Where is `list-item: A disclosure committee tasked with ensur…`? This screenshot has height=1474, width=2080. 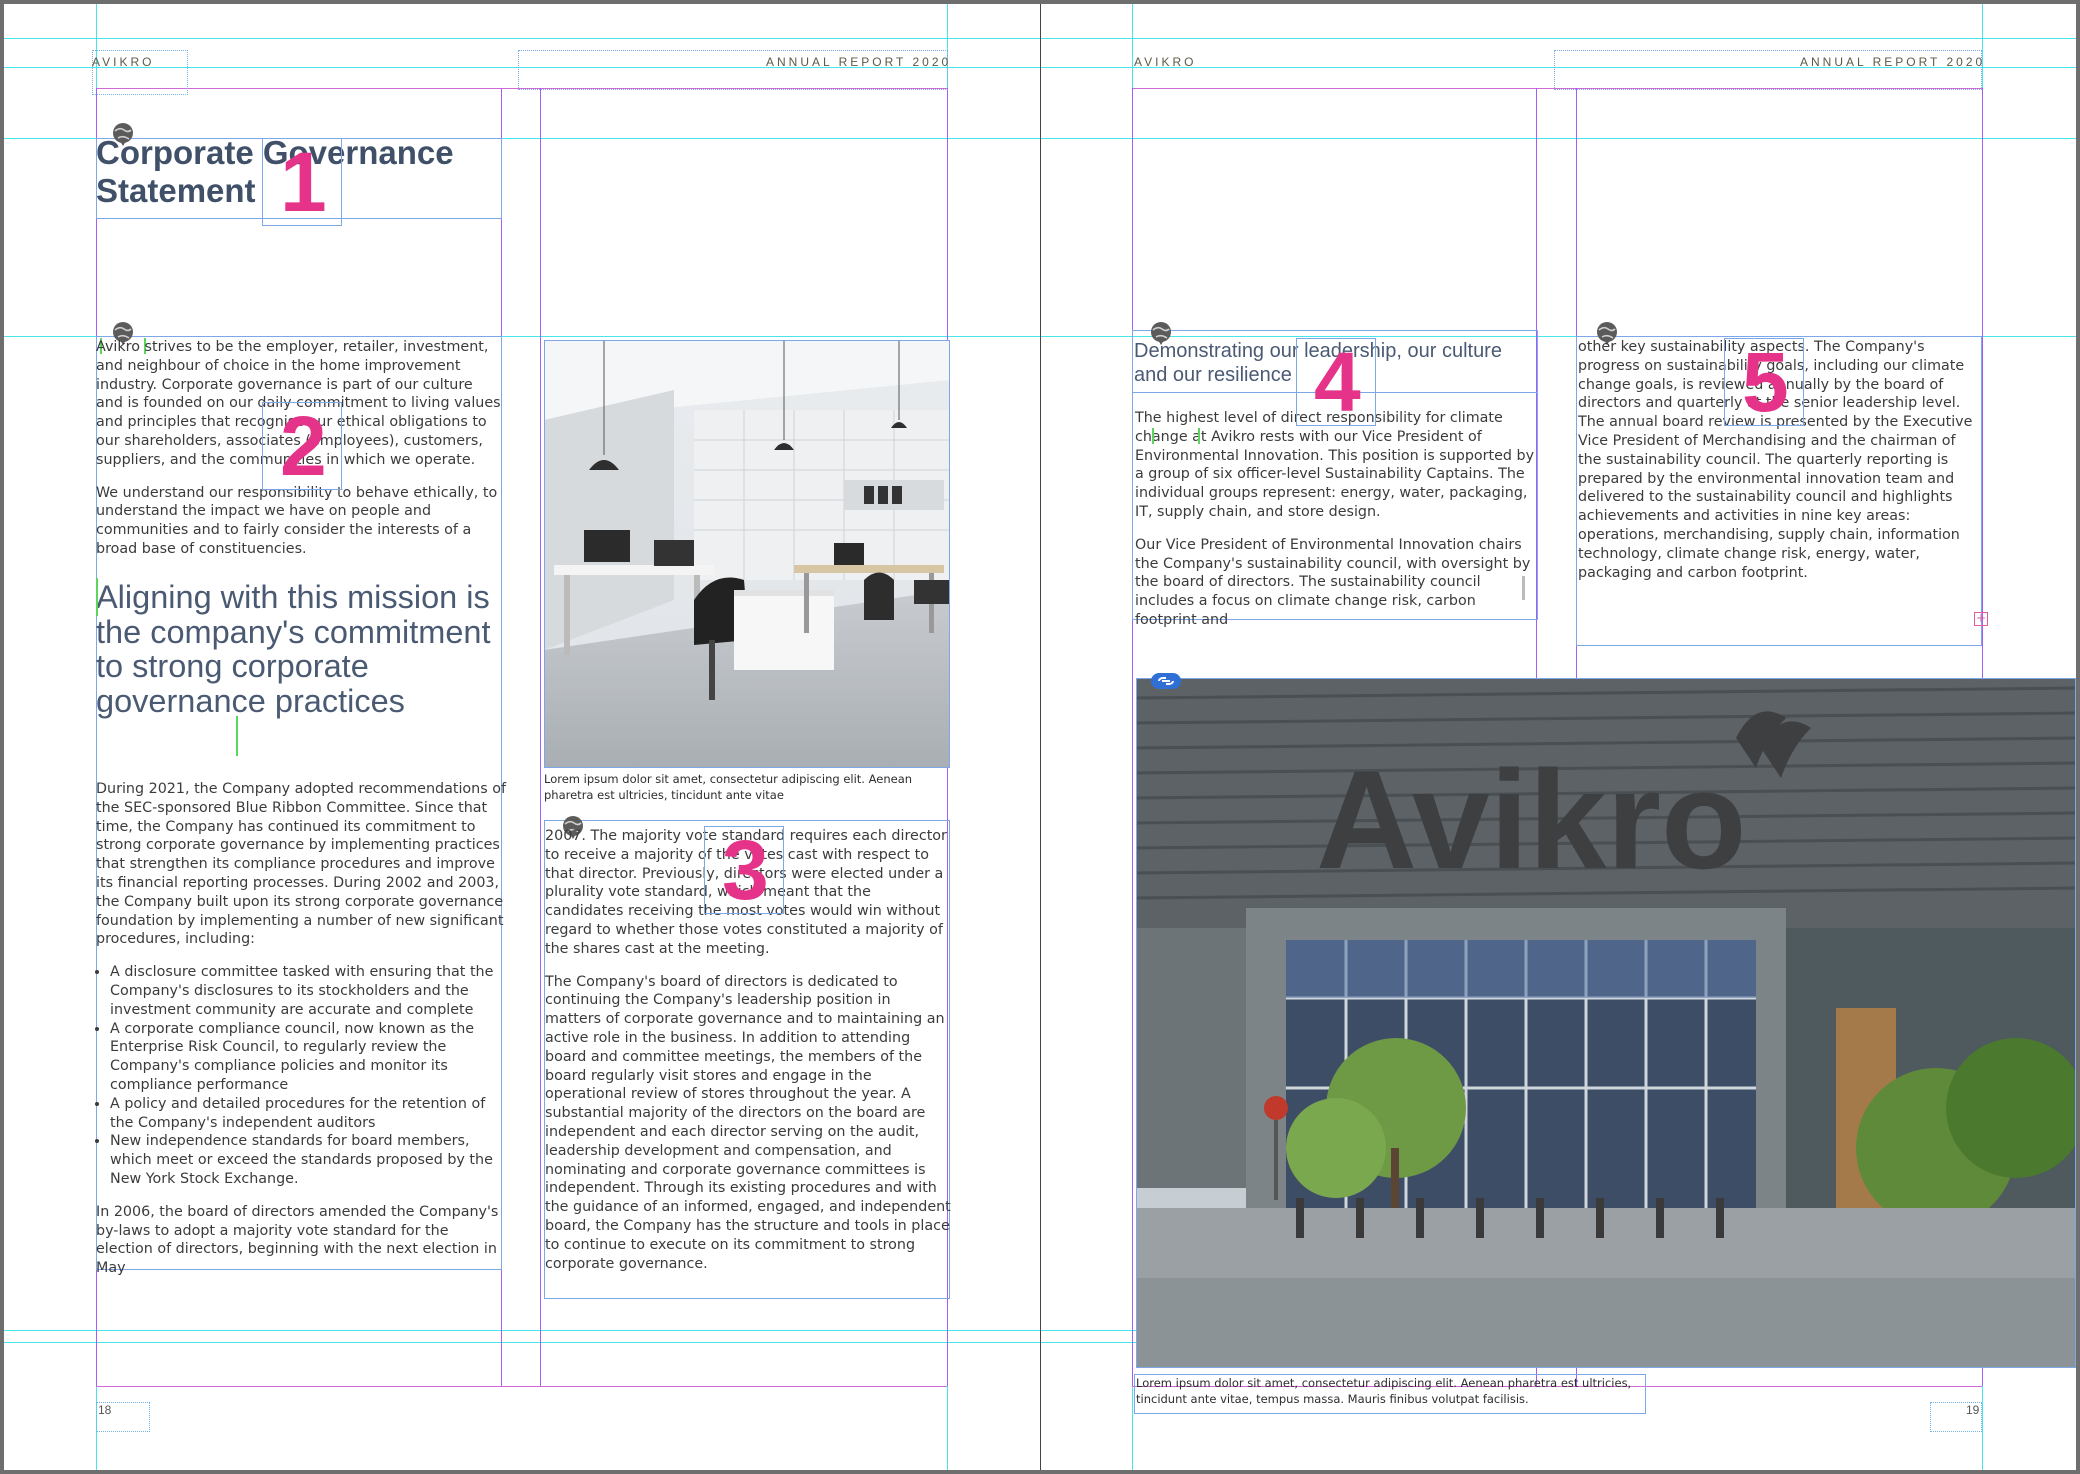 list-item: A disclosure committee tasked with ensur… is located at coordinates (308, 991).